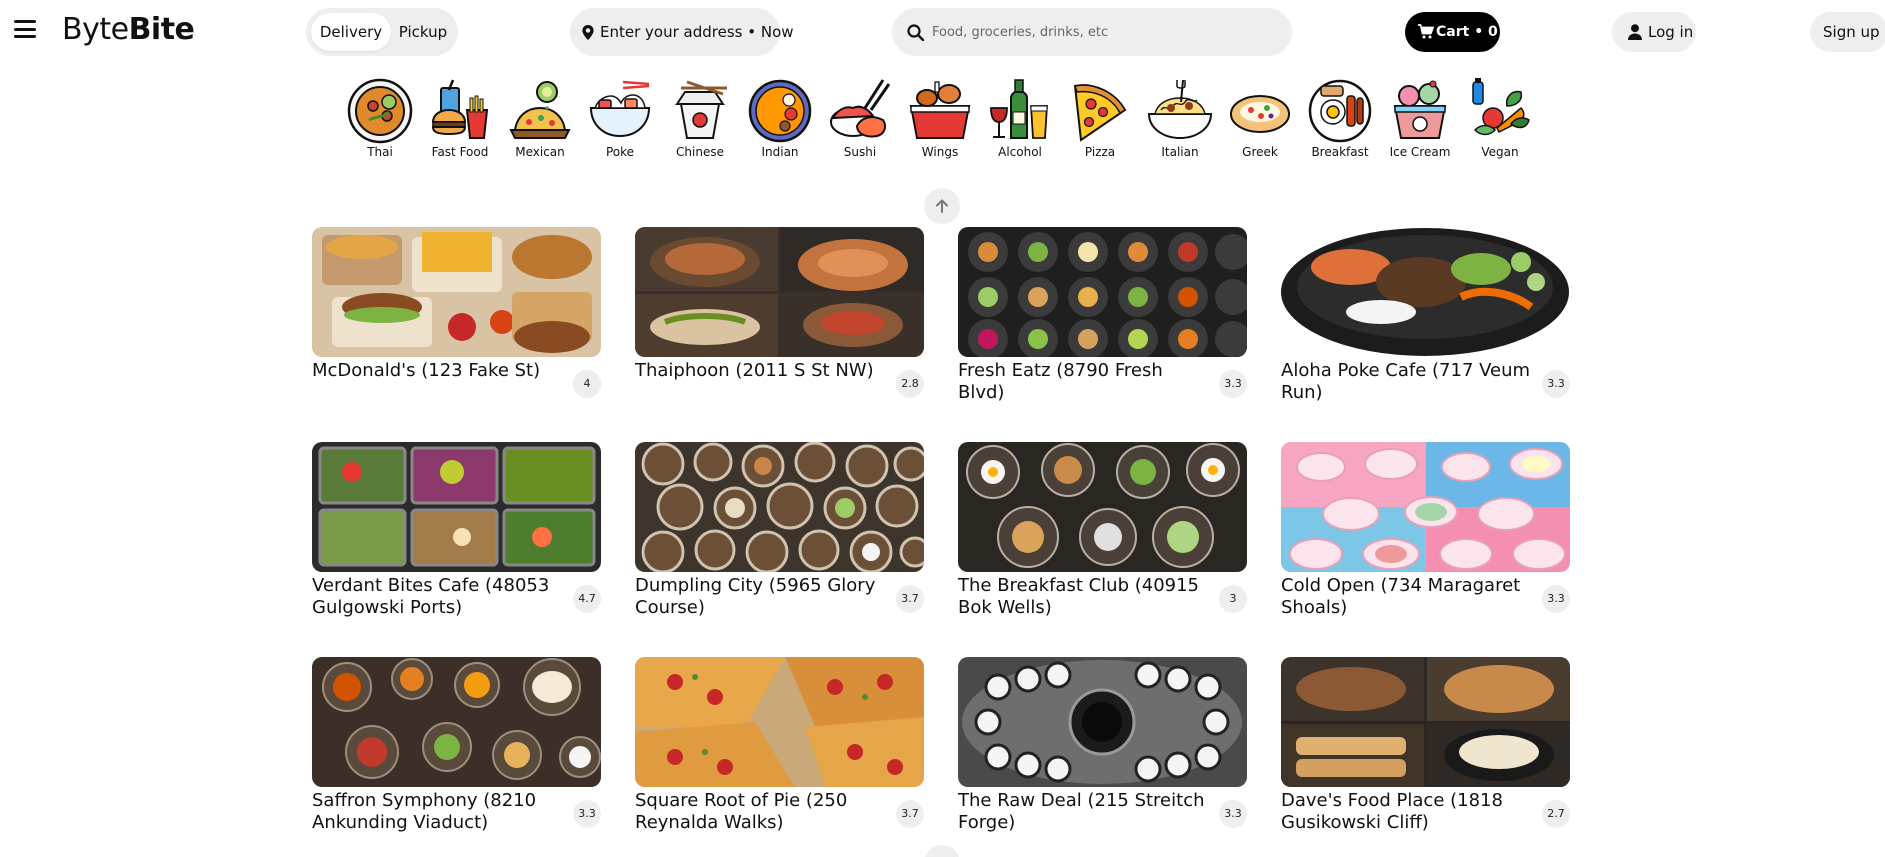 The width and height of the screenshot is (1885, 857). I want to click on cart-button: Cart • 0, so click(1452, 32).